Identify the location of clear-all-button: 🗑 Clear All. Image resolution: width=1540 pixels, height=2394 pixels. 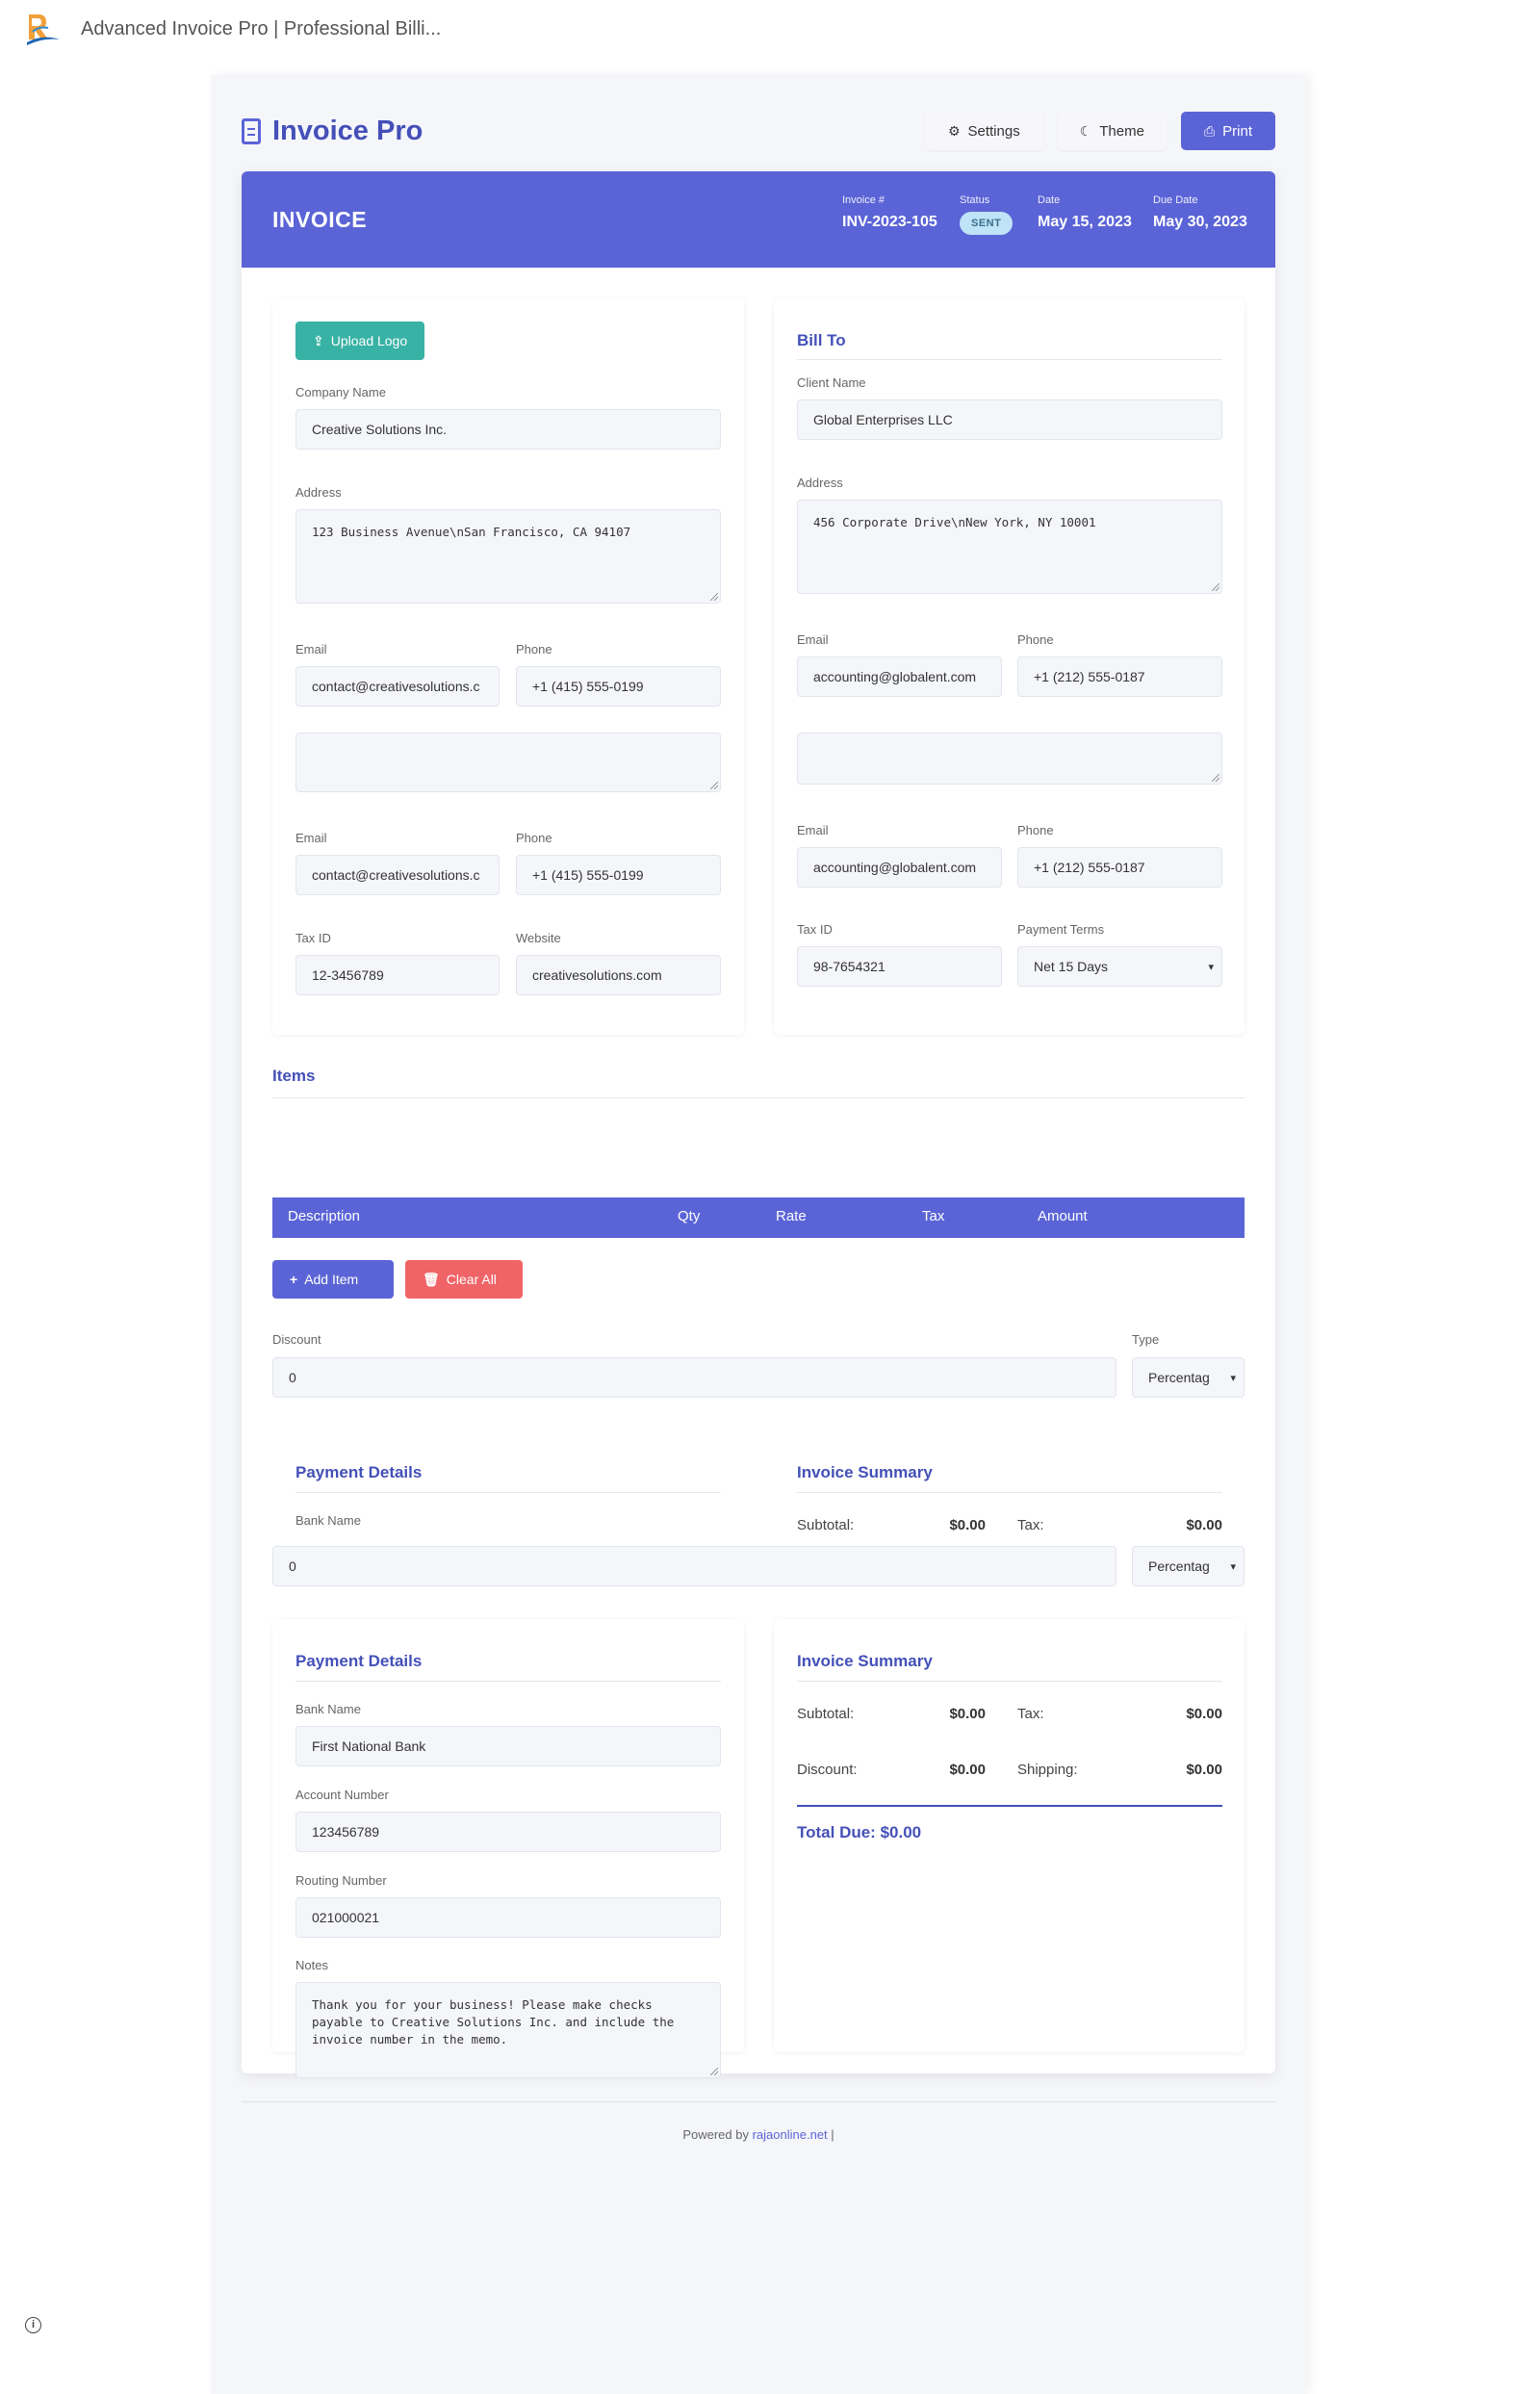
(464, 1279).